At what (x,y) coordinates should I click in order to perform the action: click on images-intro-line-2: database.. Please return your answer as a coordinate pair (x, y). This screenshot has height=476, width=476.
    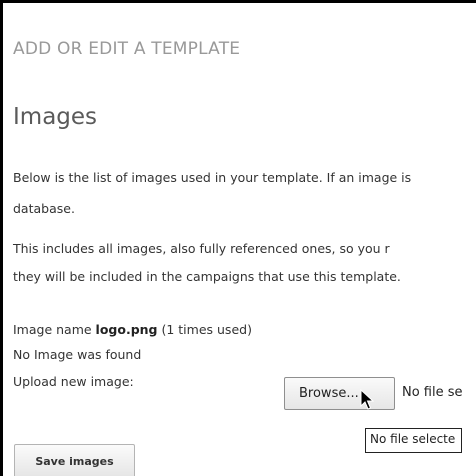
    Looking at the image, I should click on (44, 208).